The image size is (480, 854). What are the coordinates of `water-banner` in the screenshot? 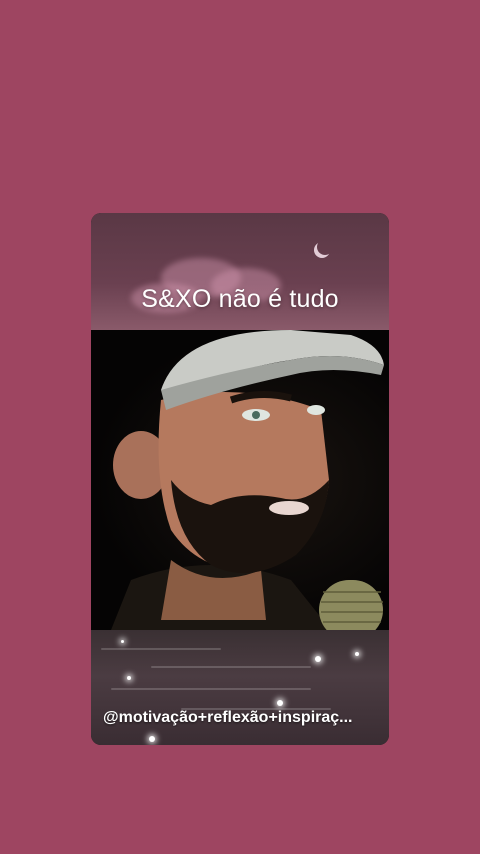 It's located at (240, 687).